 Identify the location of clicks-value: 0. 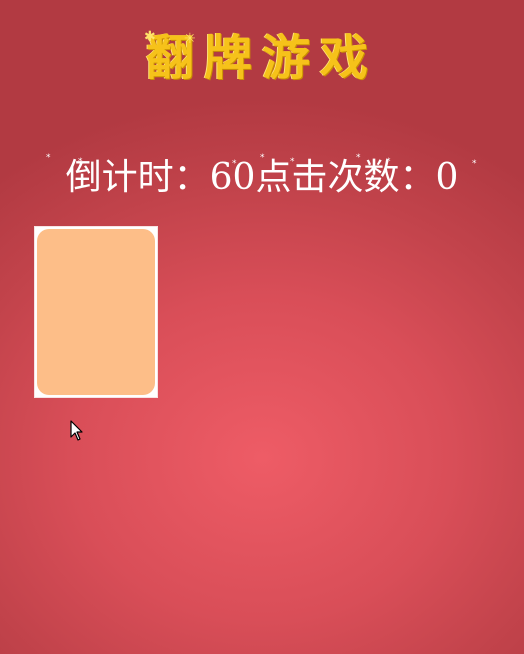
(447, 177).